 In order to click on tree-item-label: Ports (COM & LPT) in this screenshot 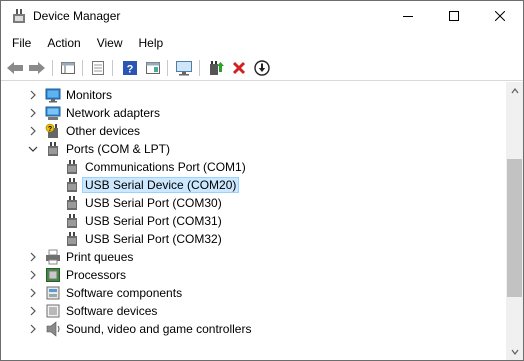, I will do `click(118, 149)`.